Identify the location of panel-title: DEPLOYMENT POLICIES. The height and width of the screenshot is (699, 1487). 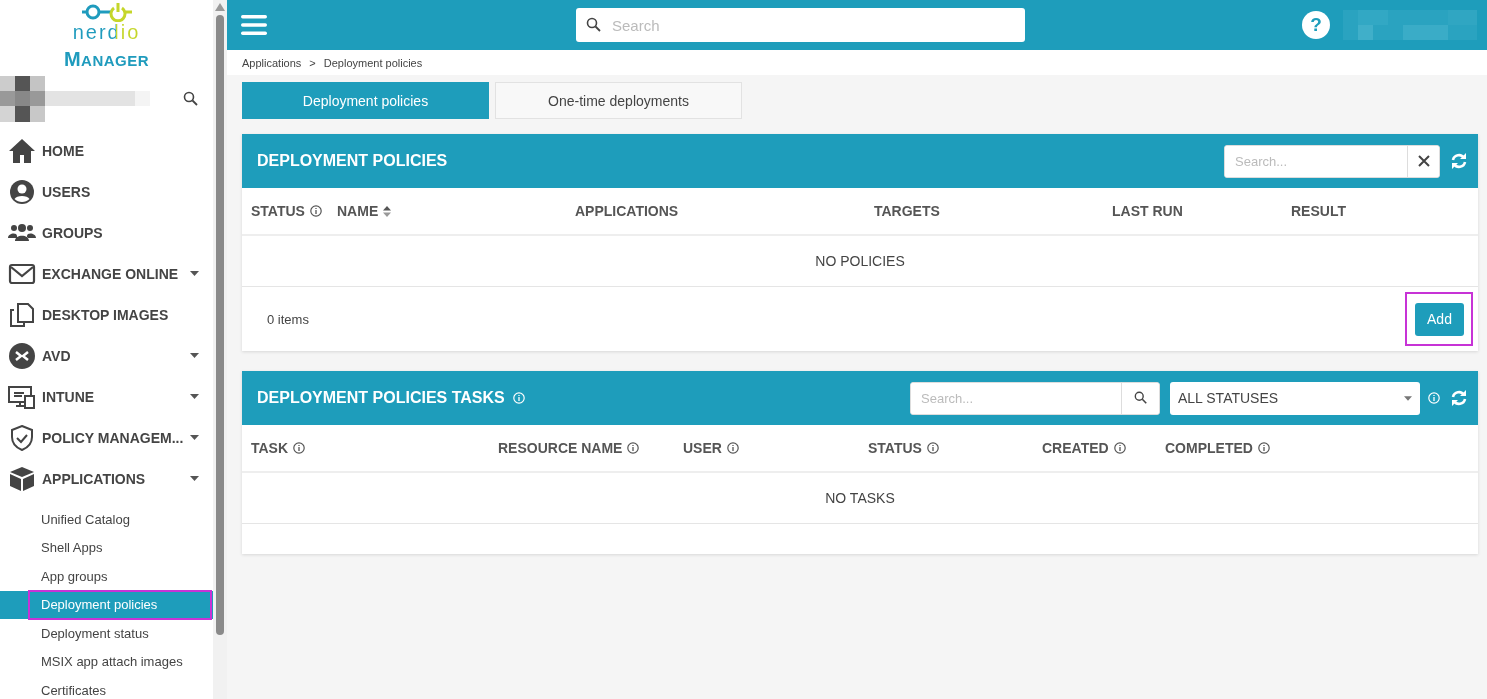
(352, 161).